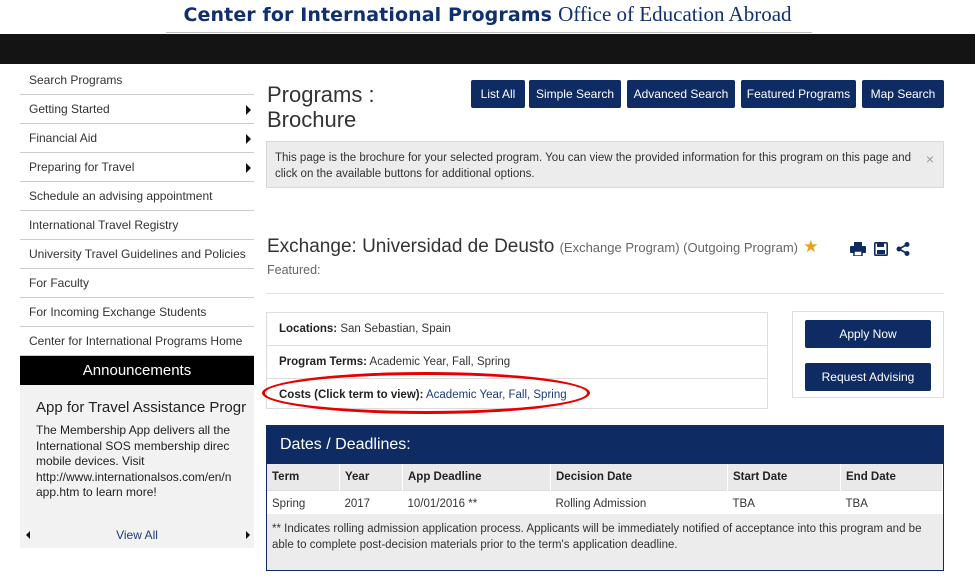 Image resolution: width=975 pixels, height=577 pixels. Describe the element at coordinates (395, 329) in the screenshot. I see `locations-value: San Sebastian, Spain` at that location.